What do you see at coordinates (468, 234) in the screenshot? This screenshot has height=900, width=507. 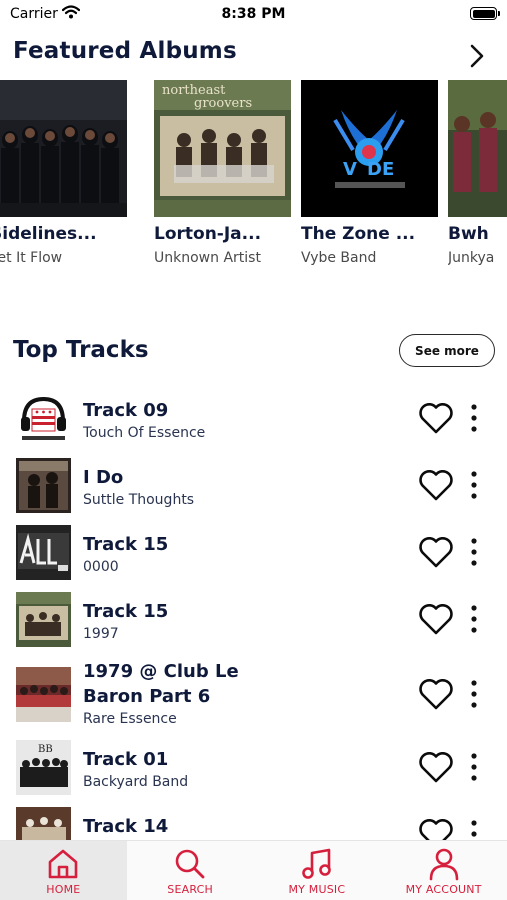 I see `album-title: Bwh` at bounding box center [468, 234].